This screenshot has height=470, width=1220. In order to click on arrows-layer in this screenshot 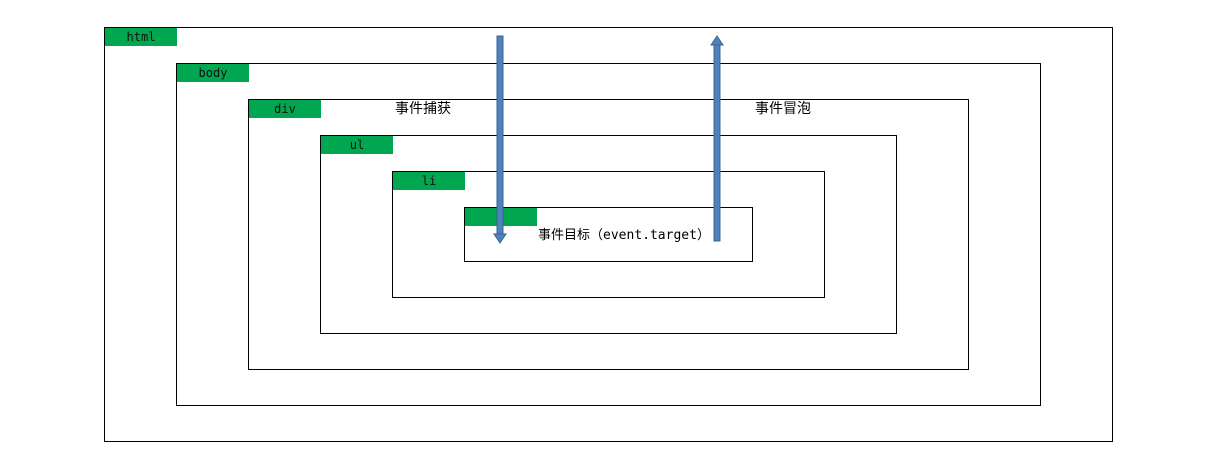, I will do `click(608, 139)`.